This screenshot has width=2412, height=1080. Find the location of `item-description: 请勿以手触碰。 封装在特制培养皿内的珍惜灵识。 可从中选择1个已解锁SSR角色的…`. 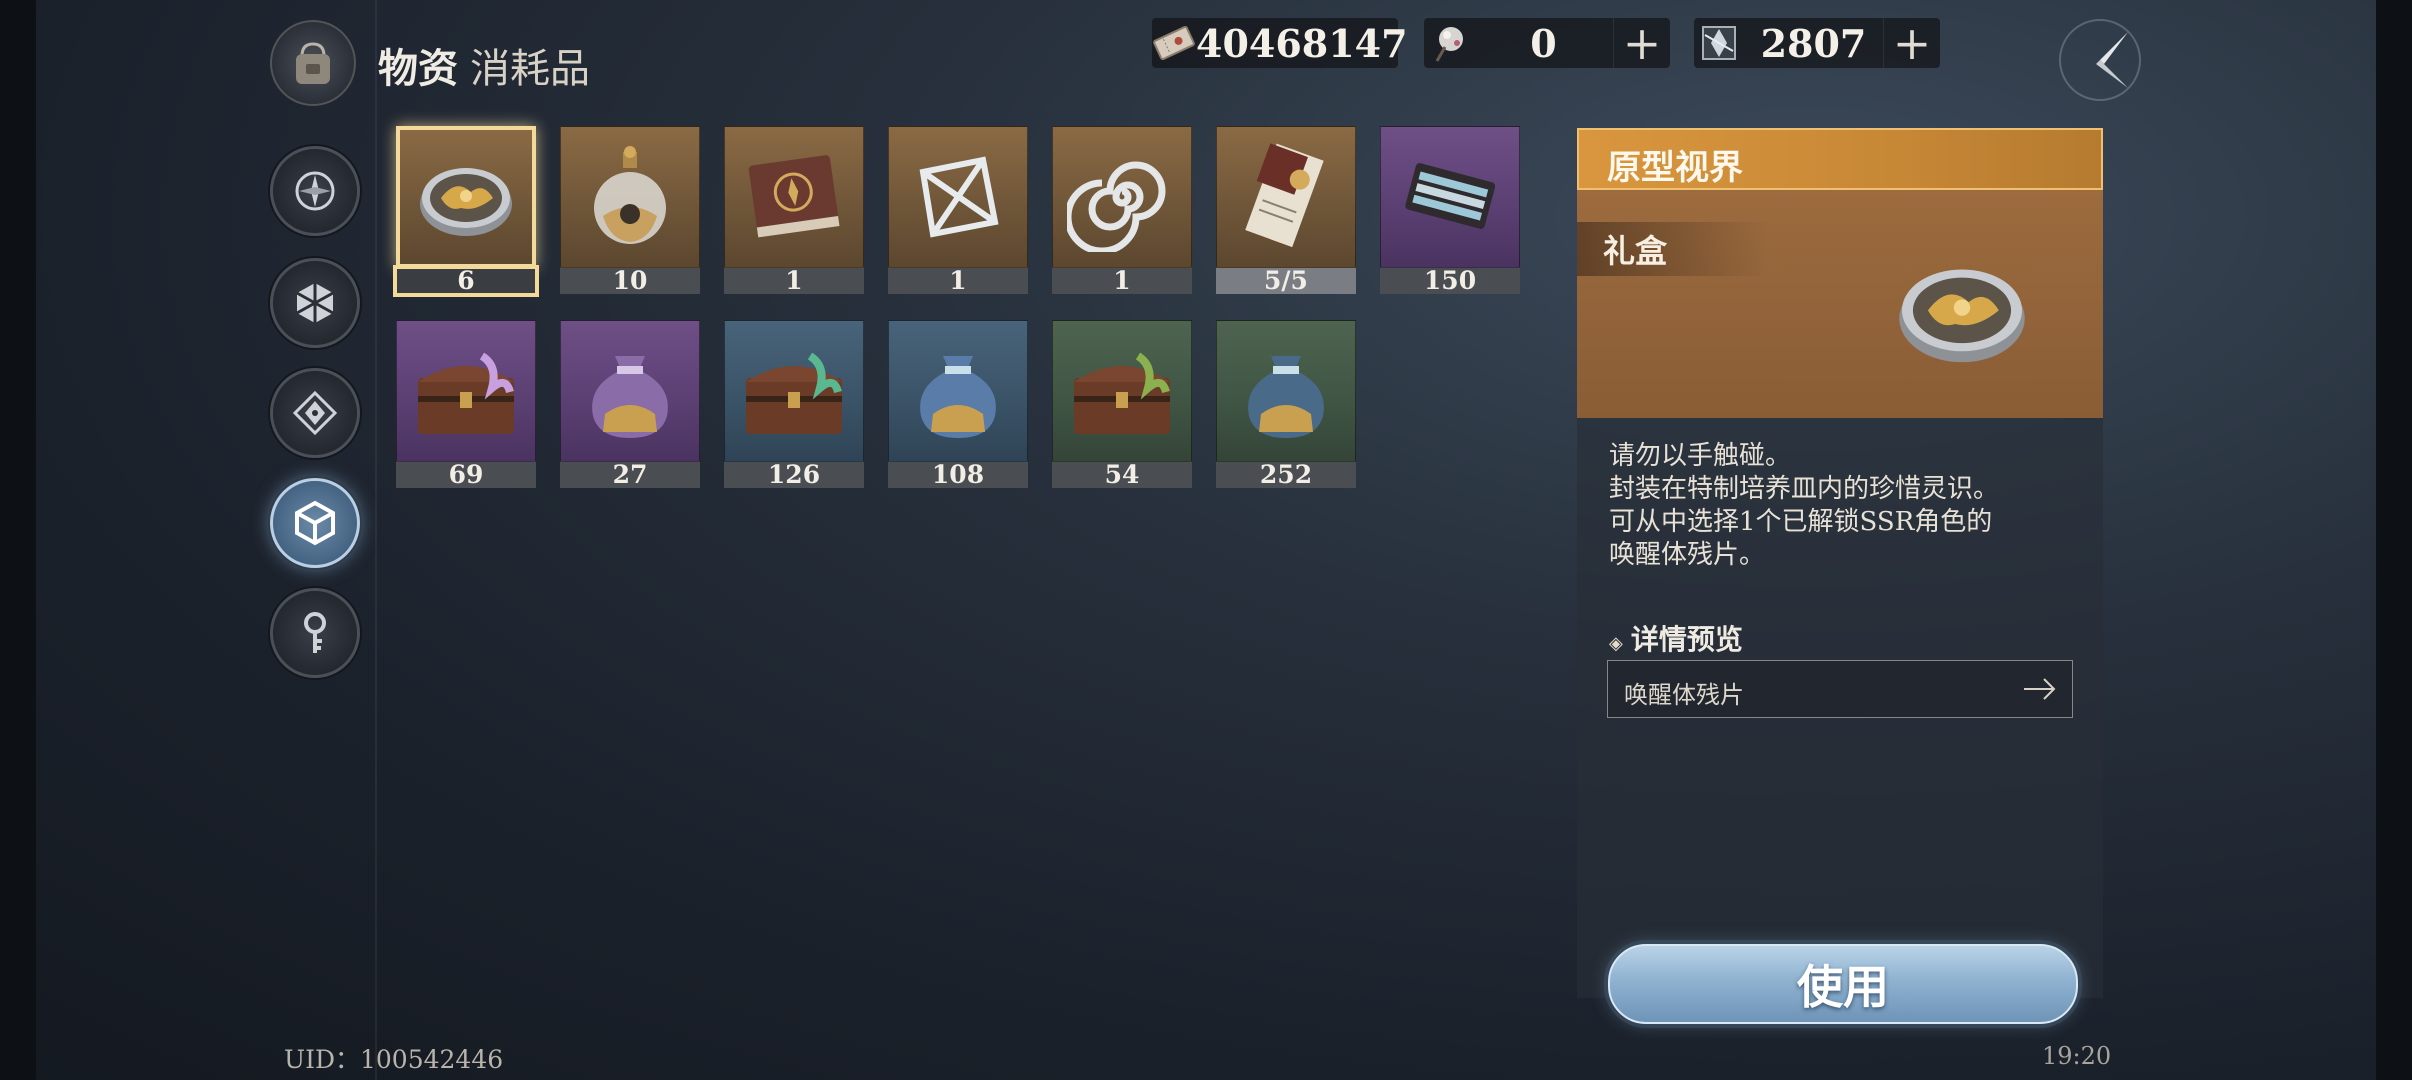

item-description: 请勿以手触碰。 封装在特制培养皿内的珍惜灵识。 可从中选择1个已解锁SSR角色的… is located at coordinates (1844, 506).